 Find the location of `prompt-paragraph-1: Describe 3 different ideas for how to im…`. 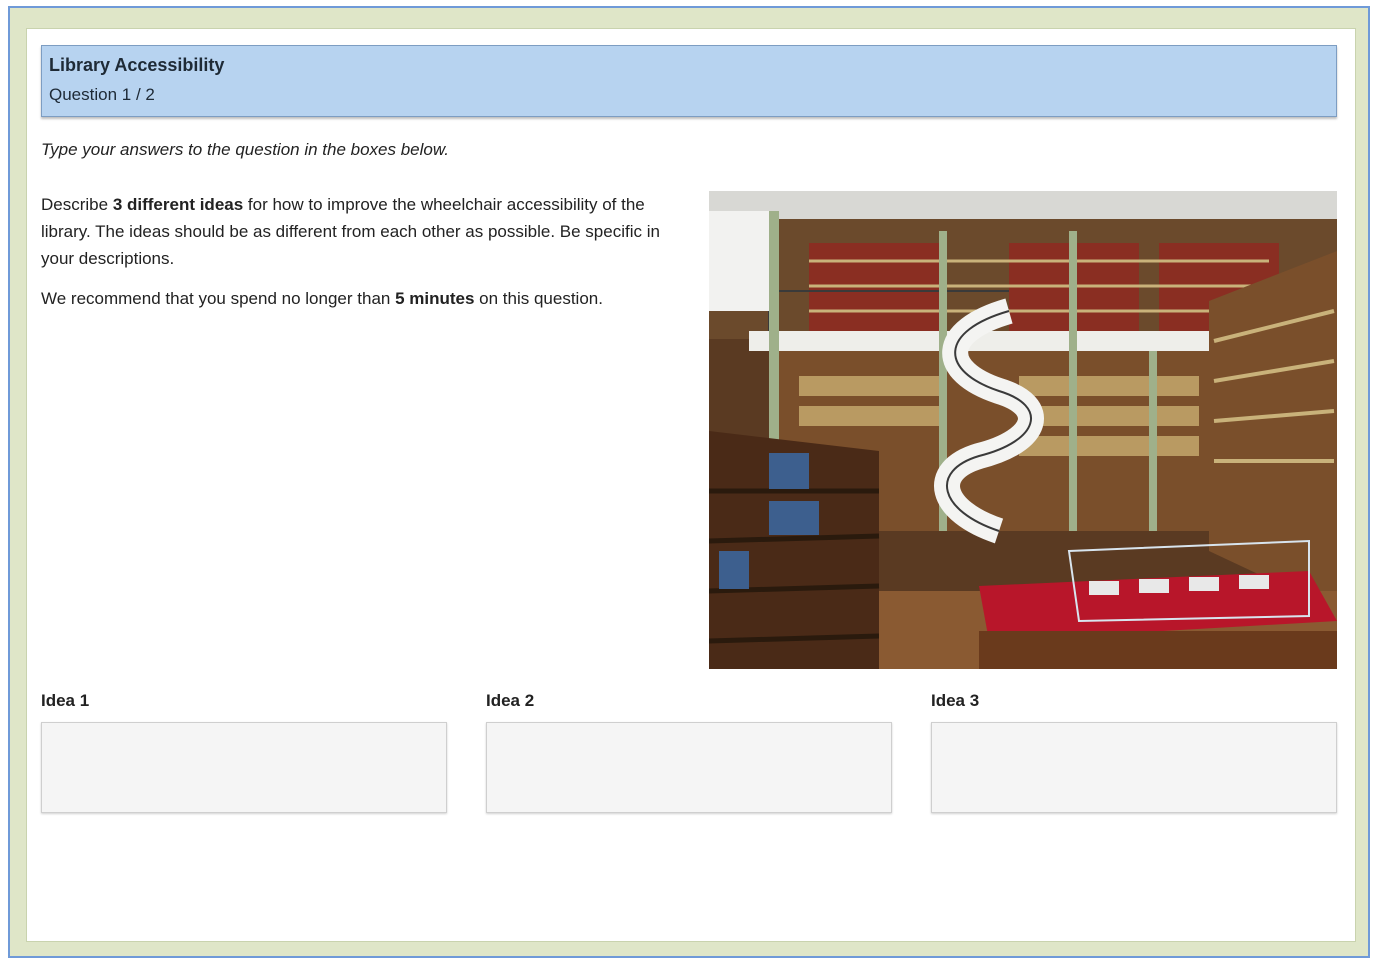

prompt-paragraph-1: Describe 3 different ideas for how to im… is located at coordinates (361, 231).